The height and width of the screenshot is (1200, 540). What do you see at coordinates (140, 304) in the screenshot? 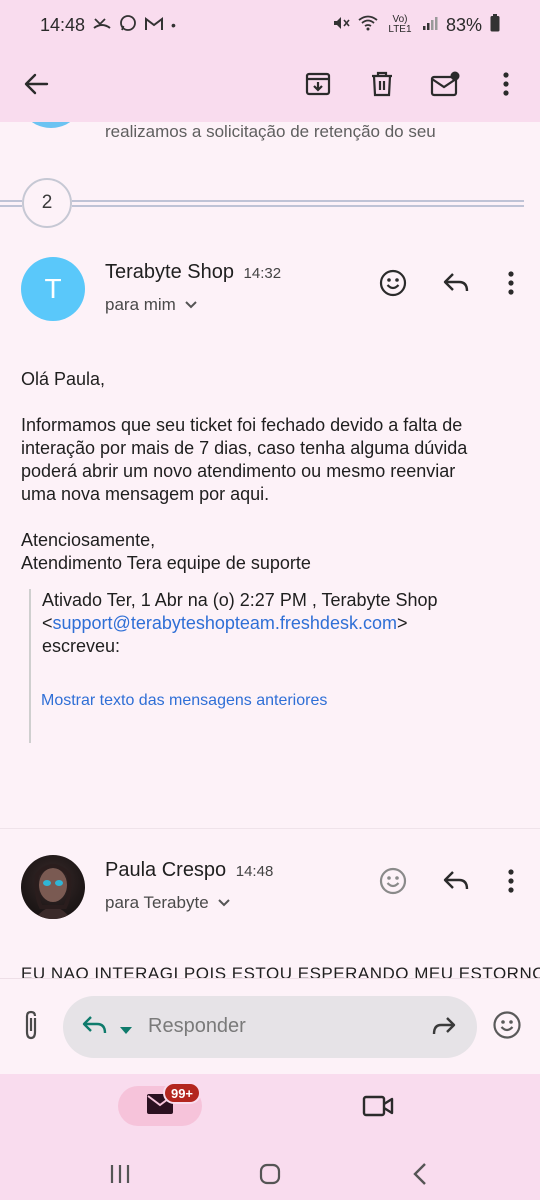
I see `recipient-label: para mim` at bounding box center [140, 304].